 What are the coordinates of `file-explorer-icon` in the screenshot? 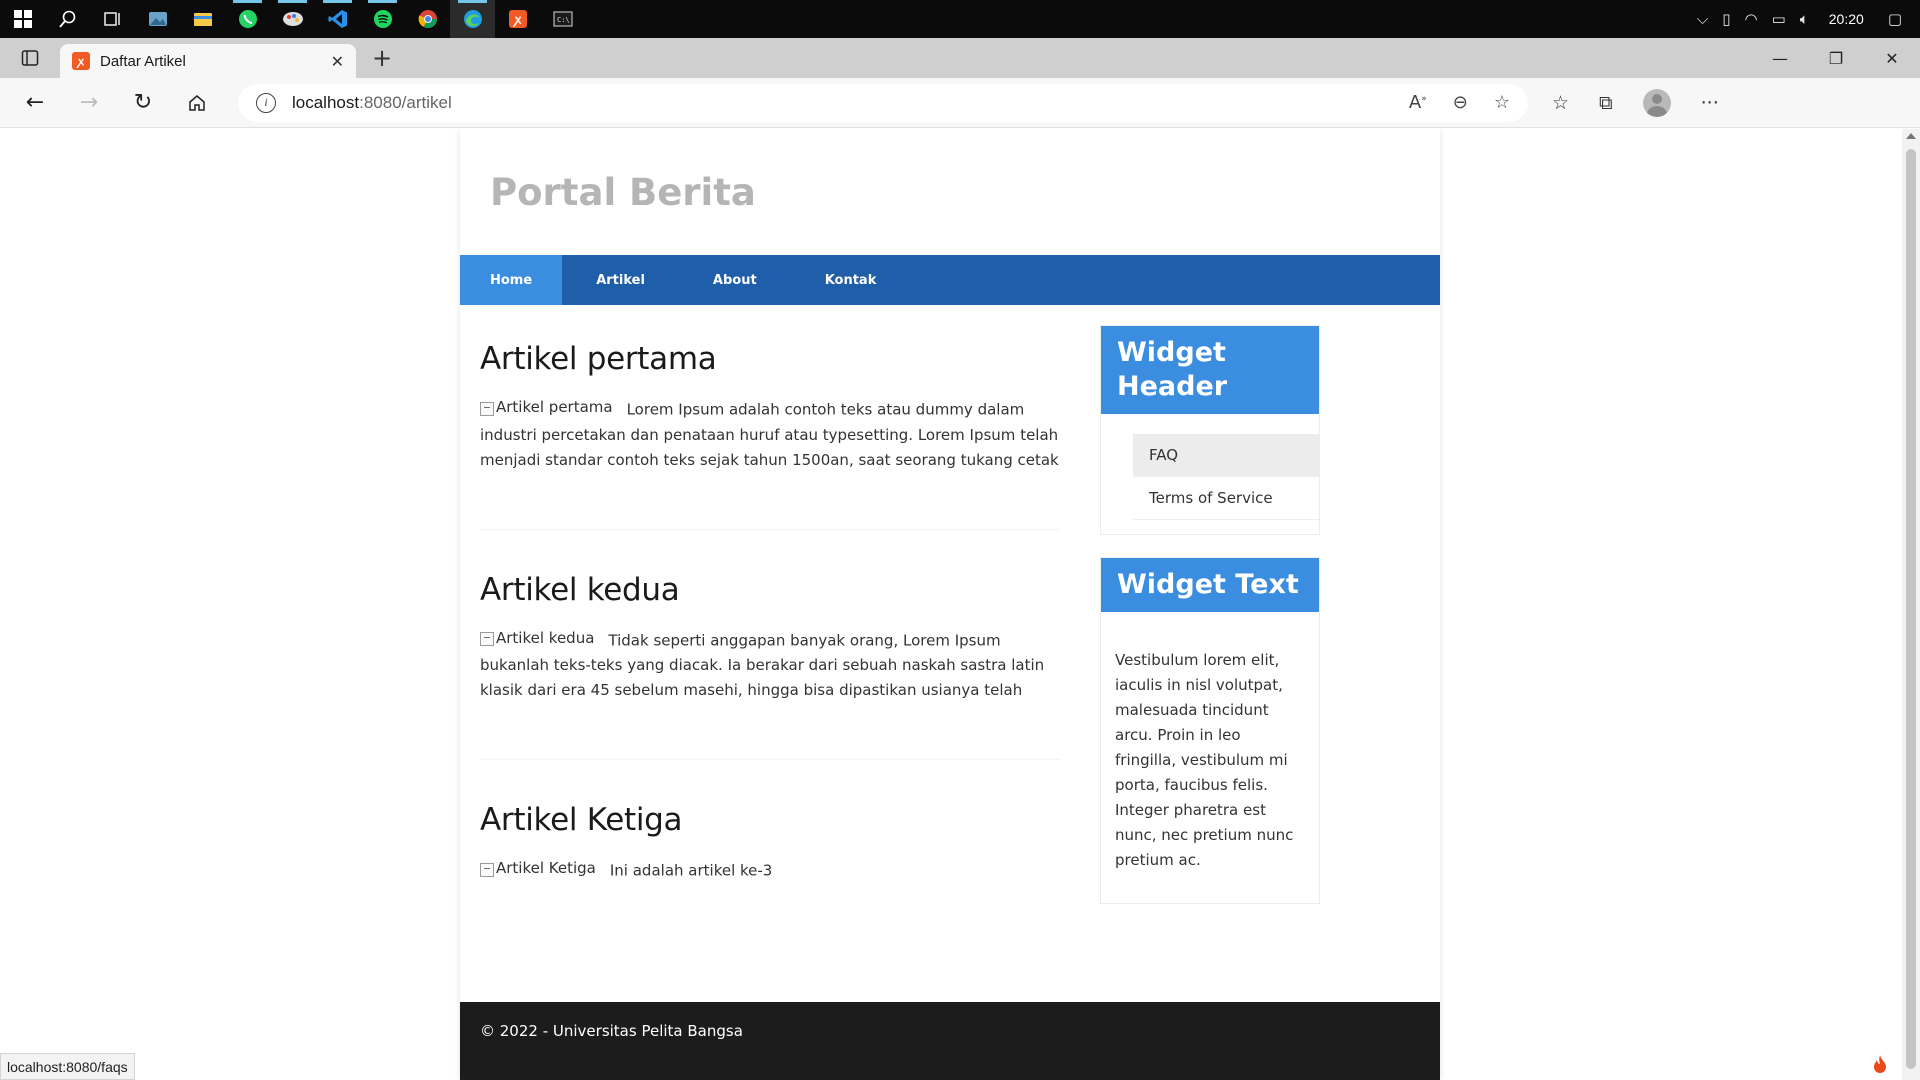 It's located at (202, 19).